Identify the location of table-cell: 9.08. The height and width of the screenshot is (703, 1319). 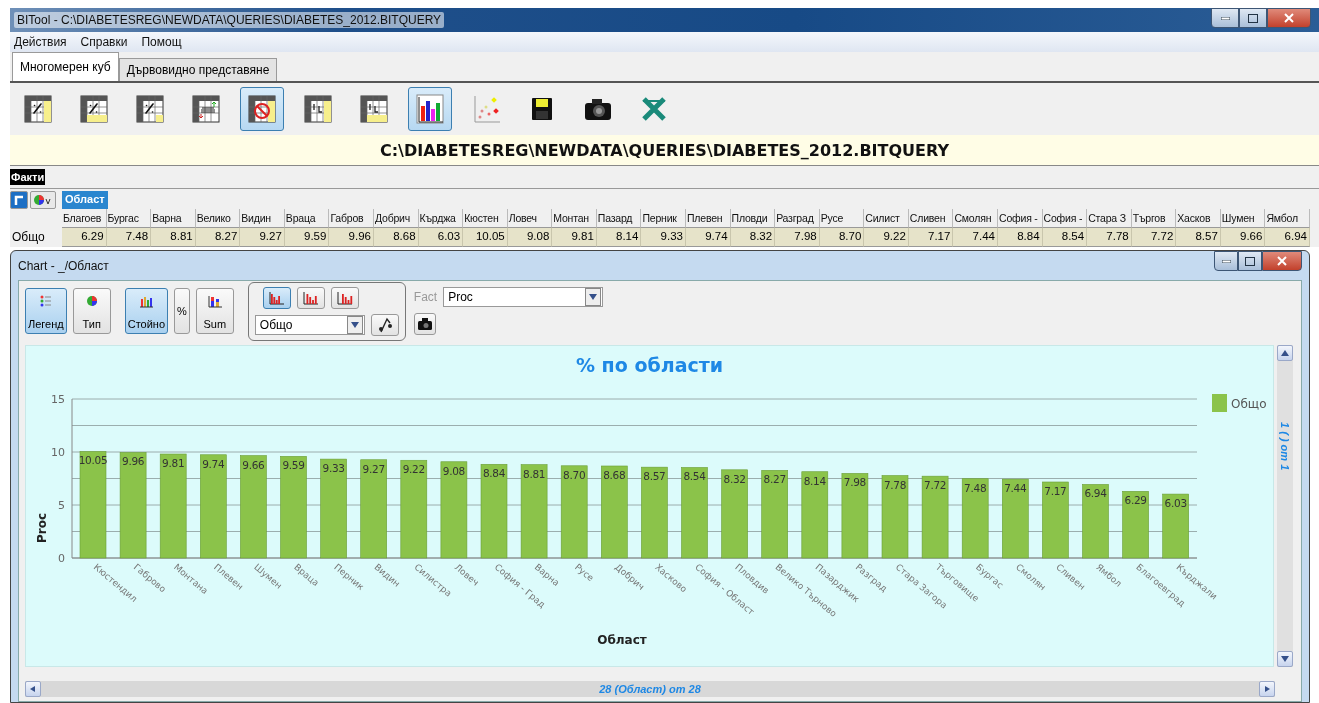
(530, 237).